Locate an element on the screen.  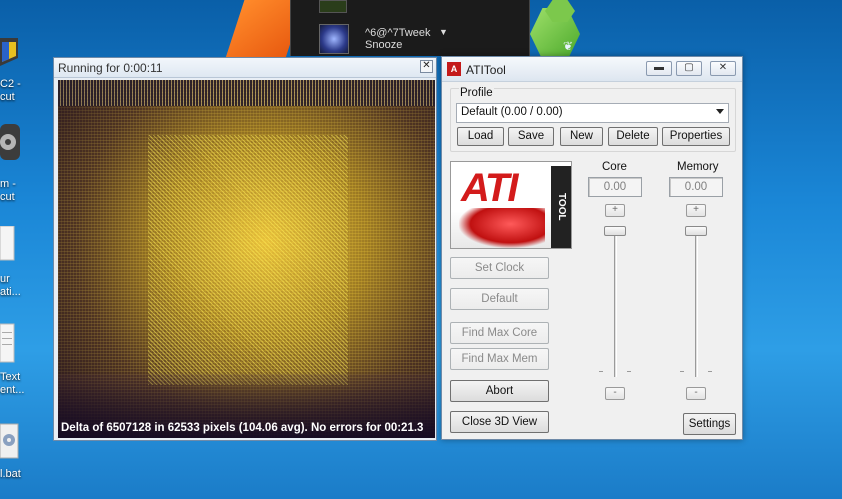
memory-increase-button: + is located at coordinates (696, 210).